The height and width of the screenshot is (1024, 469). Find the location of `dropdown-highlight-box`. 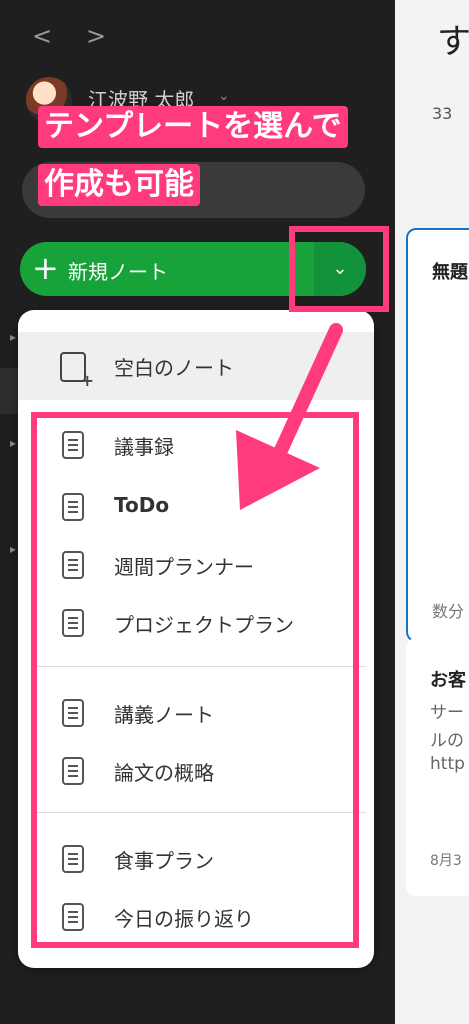

dropdown-highlight-box is located at coordinates (339, 269).